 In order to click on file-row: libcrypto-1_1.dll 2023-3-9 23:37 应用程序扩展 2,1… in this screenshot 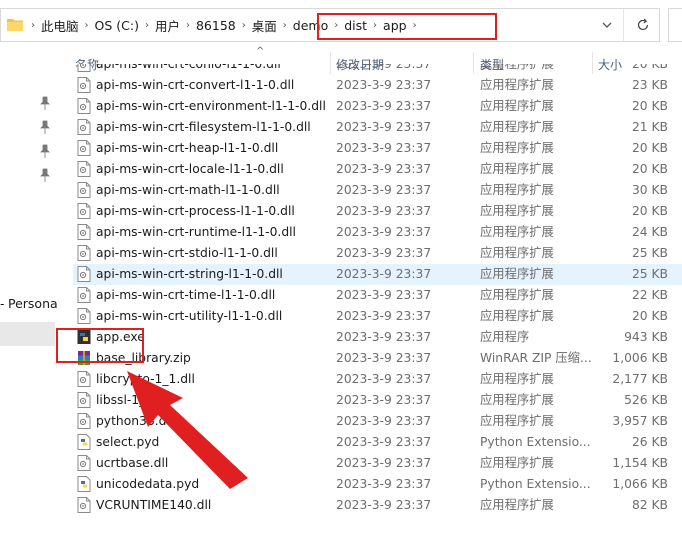, I will do `click(377, 379)`.